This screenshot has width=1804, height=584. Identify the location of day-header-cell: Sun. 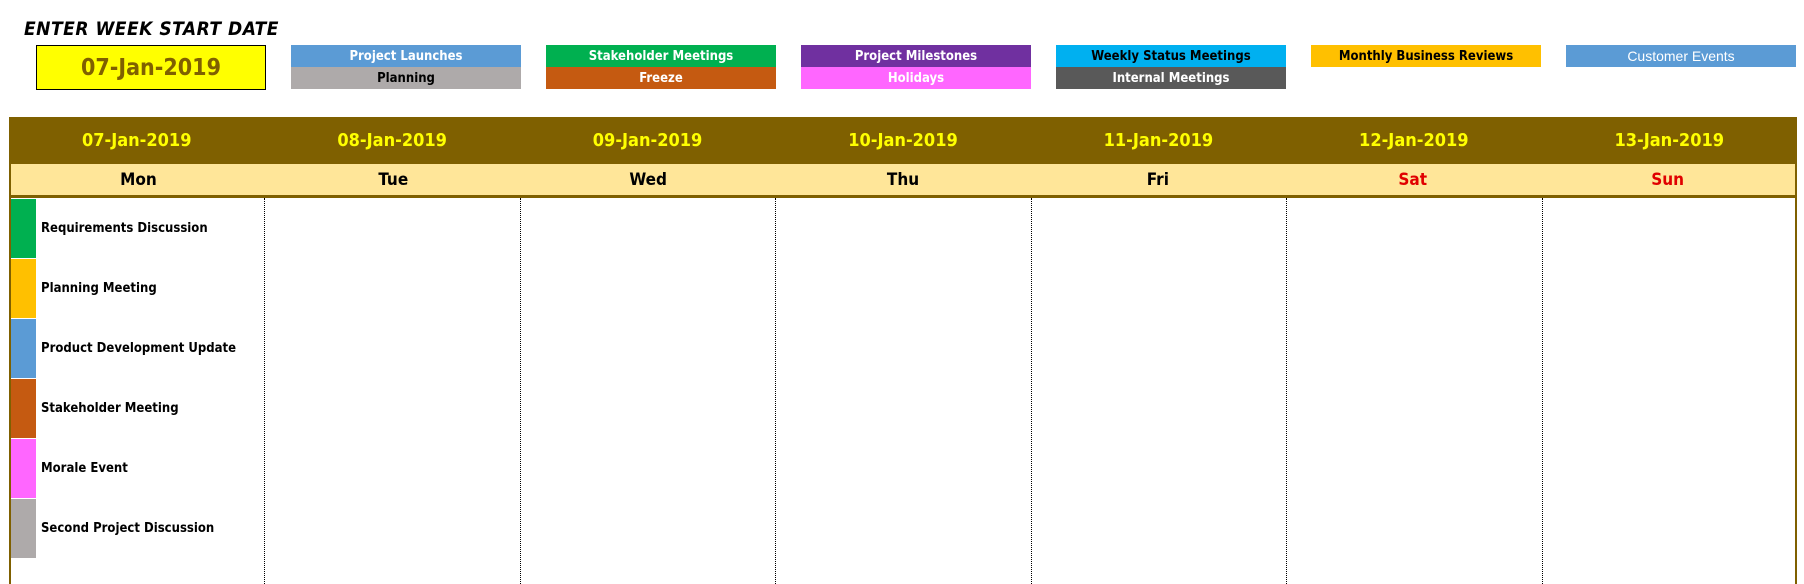
(1667, 179).